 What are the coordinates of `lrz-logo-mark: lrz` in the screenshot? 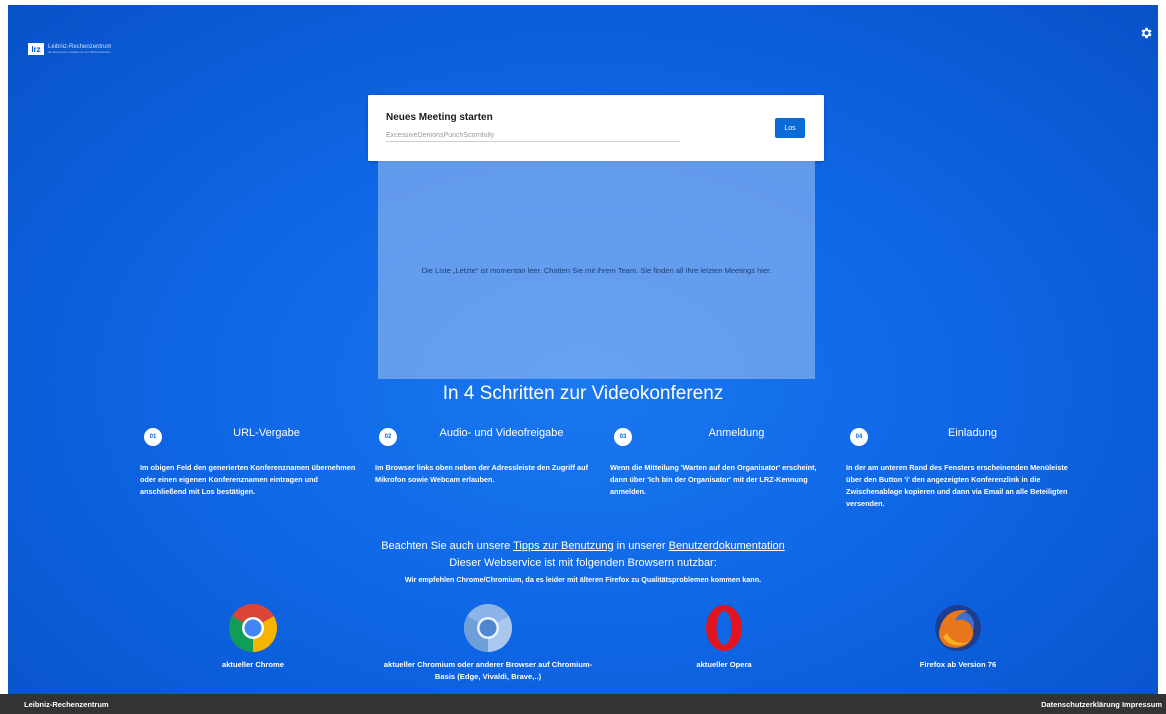 It's located at (36, 49).